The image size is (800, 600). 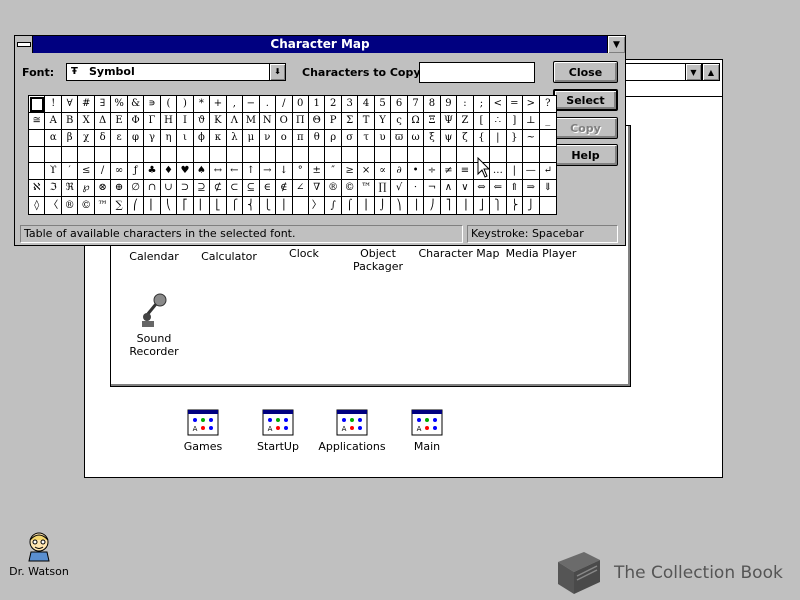 I want to click on char-cell: ≤, so click(x=86, y=172).